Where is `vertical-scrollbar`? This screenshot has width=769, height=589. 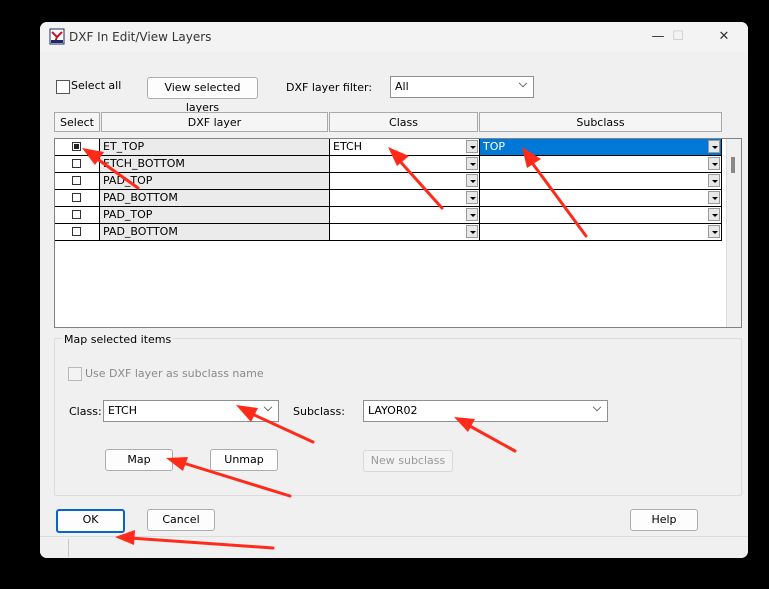
vertical-scrollbar is located at coordinates (733, 233).